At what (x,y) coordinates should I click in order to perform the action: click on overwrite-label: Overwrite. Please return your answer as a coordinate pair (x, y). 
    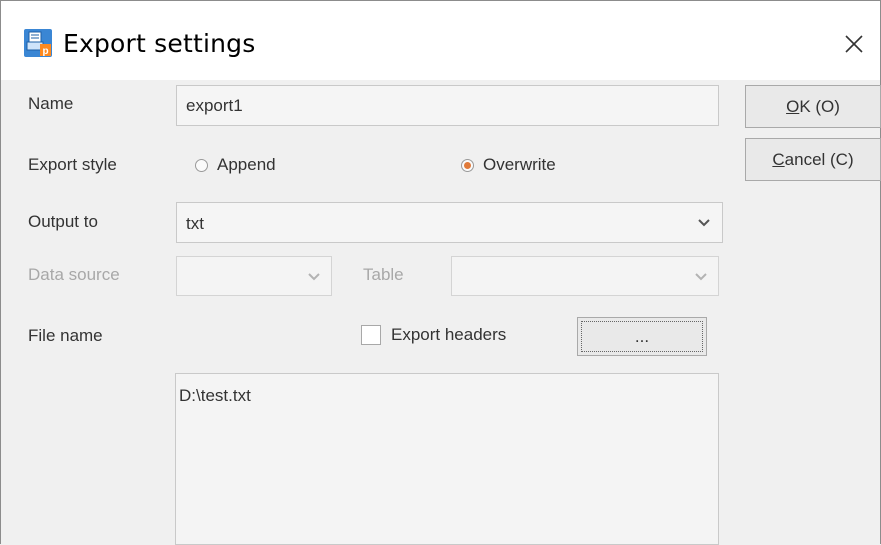
    Looking at the image, I should click on (519, 165).